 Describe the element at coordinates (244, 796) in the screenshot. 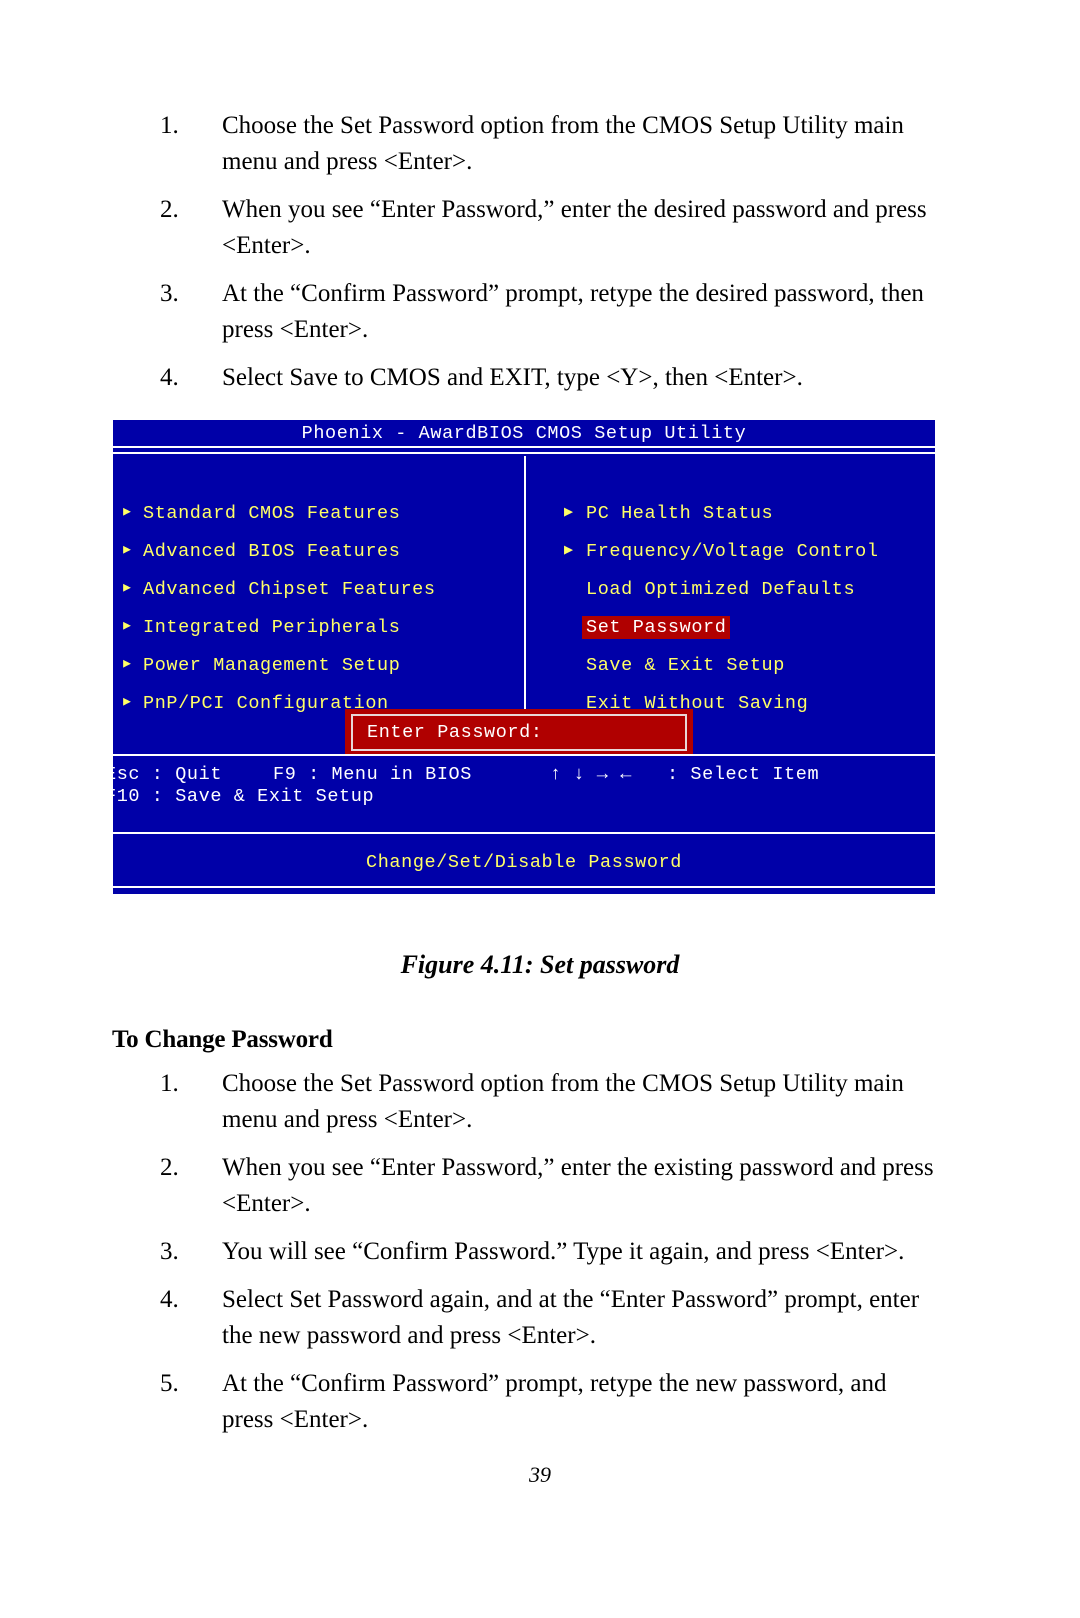

I see `bios-help-save-exit: F10 : Save & Exit Setup` at that location.